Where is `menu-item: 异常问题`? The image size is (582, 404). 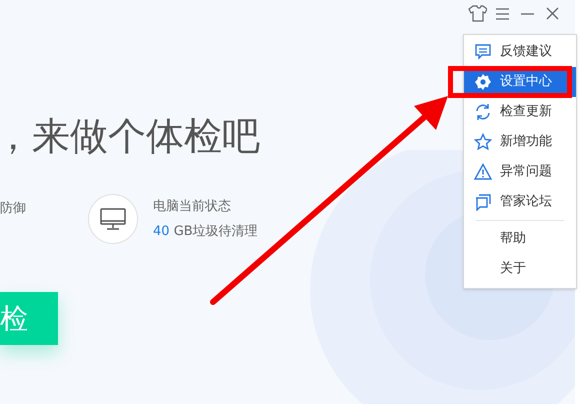
menu-item: 异常问题 is located at coordinates (520, 172).